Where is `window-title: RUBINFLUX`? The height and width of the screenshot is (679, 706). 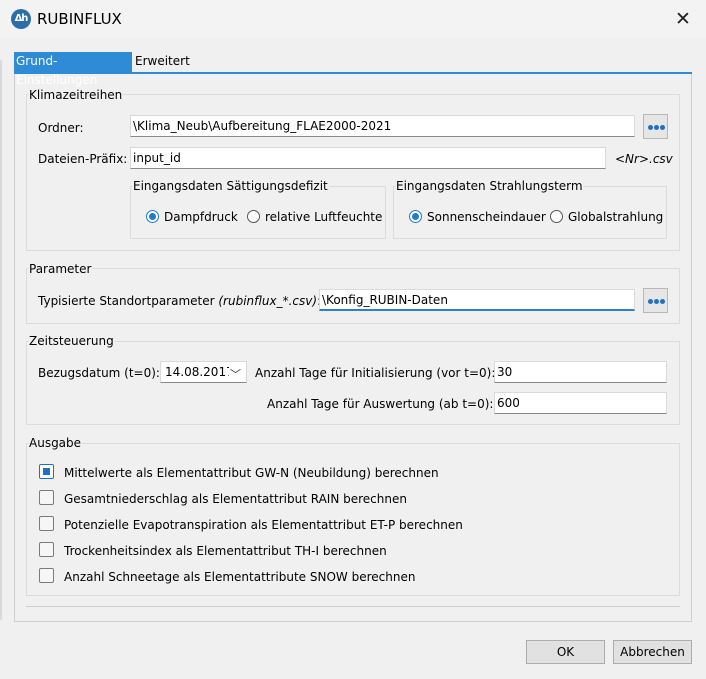 window-title: RUBINFLUX is located at coordinates (79, 19).